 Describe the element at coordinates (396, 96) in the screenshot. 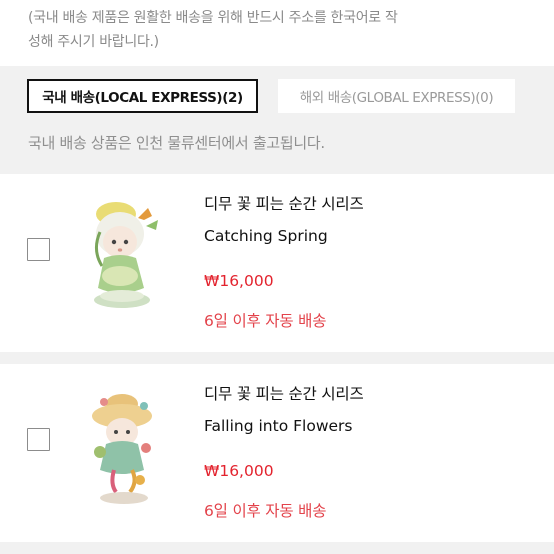

I see `tab-global-express: 해외 배송(GLOBAL EXPRESS)(0)` at that location.